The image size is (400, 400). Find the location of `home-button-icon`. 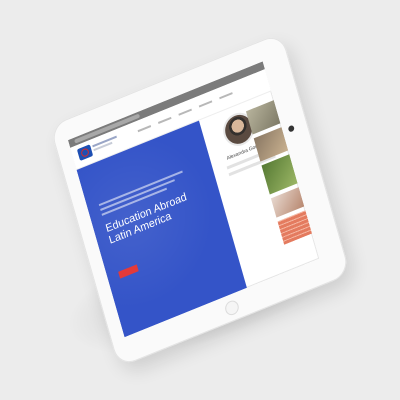

home-button-icon is located at coordinates (232, 308).